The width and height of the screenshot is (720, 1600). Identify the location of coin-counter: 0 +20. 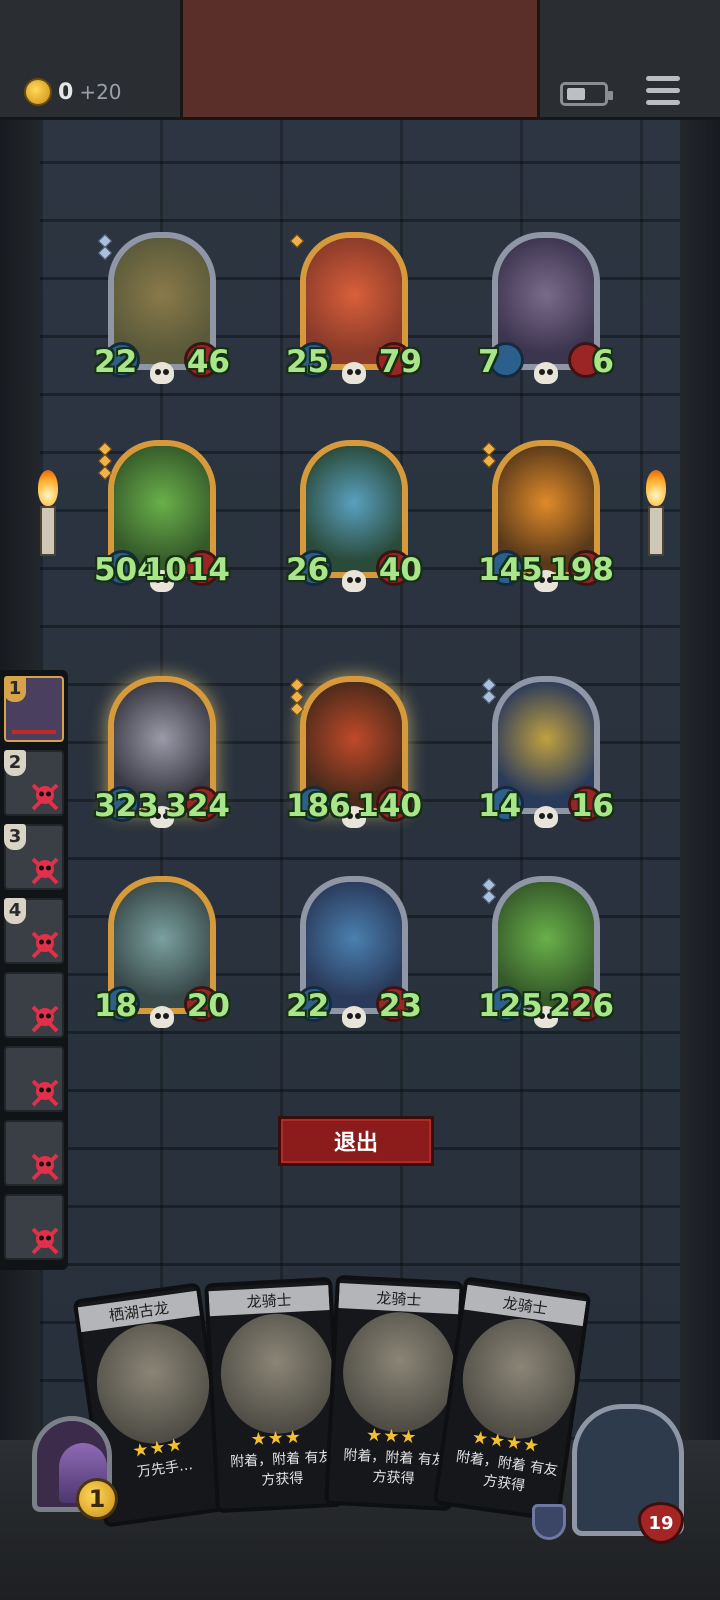
(73, 92).